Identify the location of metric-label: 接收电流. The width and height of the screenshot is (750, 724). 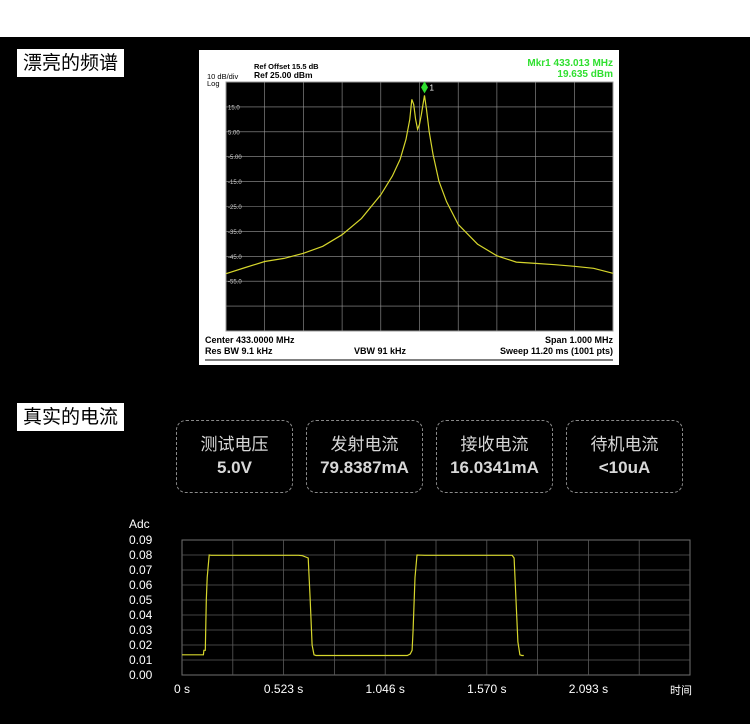
(494, 445).